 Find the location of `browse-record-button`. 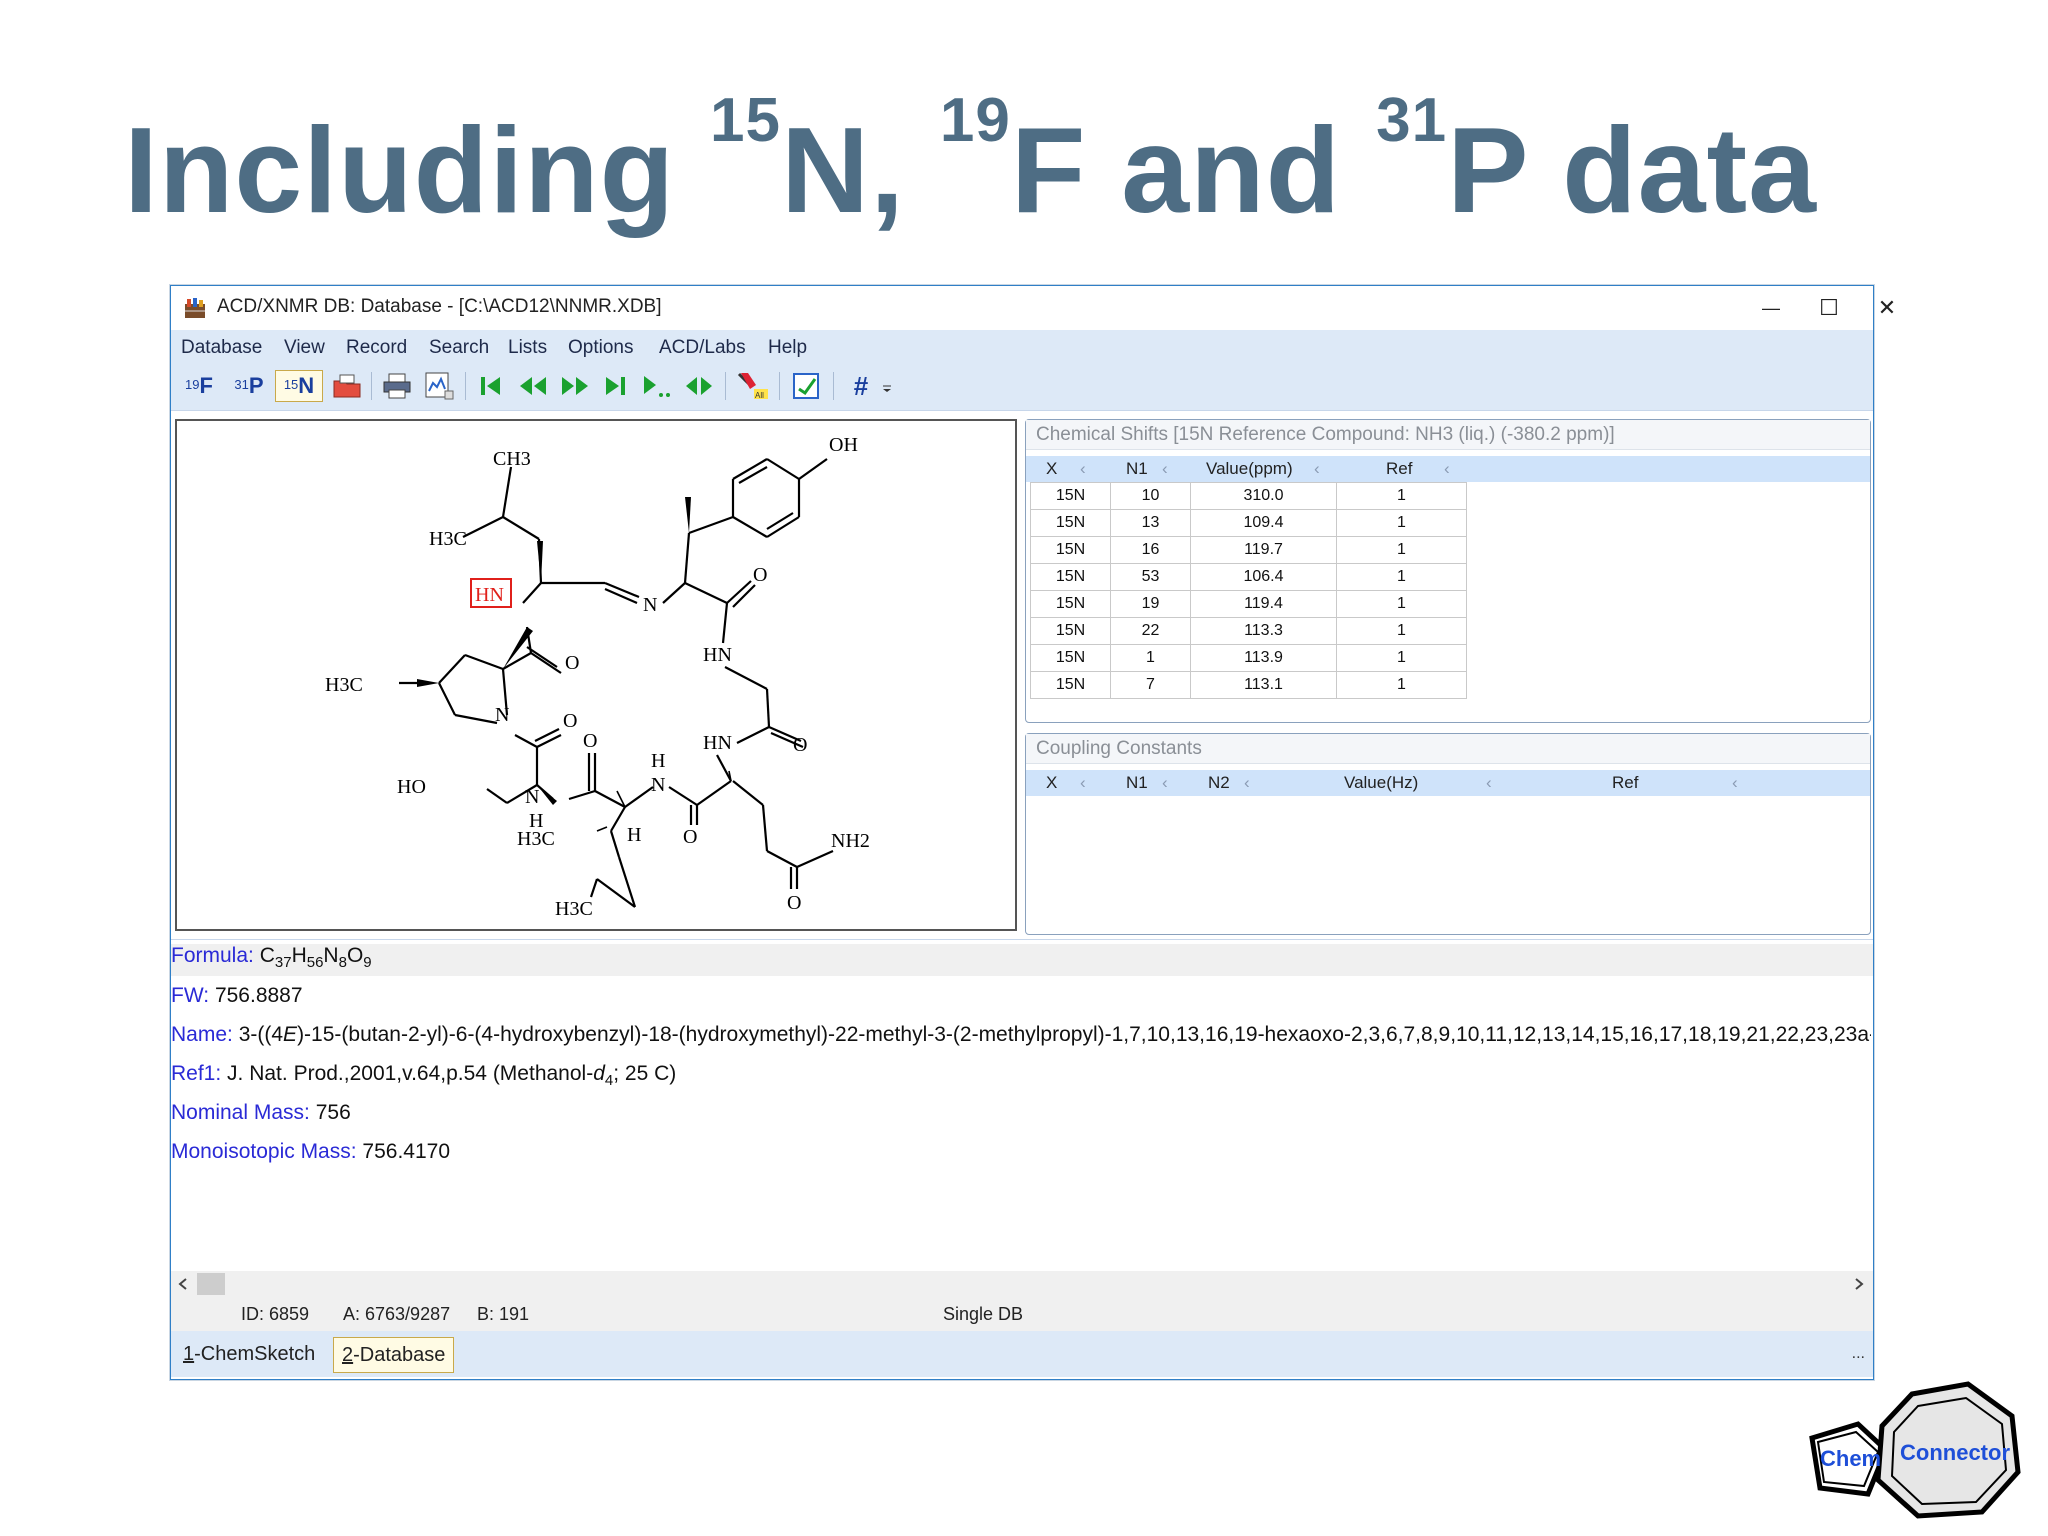

browse-record-button is located at coordinates (699, 386).